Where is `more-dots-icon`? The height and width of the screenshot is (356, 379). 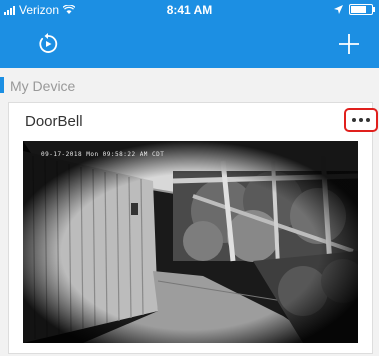 more-dots-icon is located at coordinates (354, 120).